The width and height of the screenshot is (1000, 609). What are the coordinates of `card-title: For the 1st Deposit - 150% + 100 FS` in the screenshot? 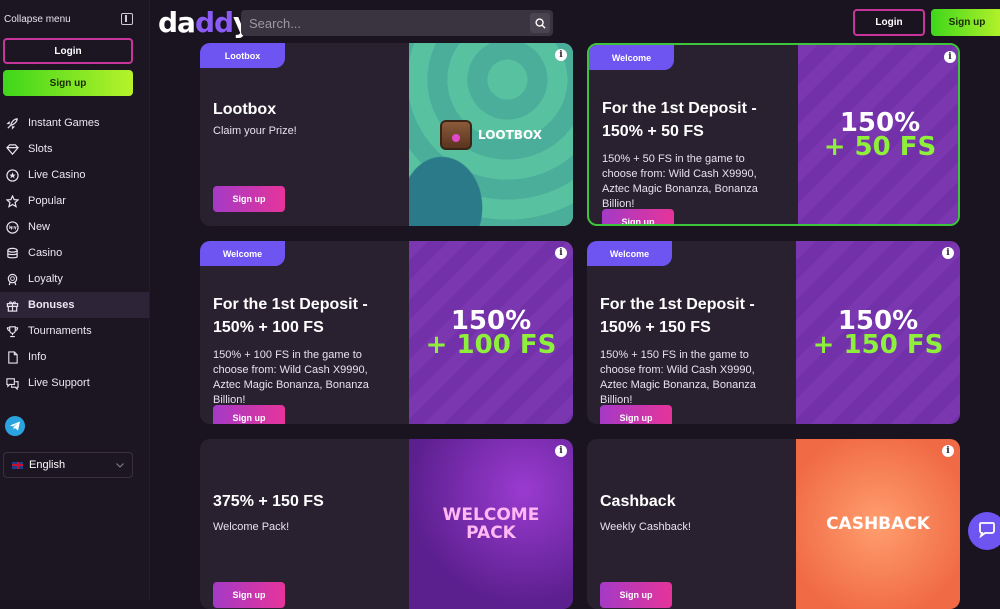 It's located at (290, 316).